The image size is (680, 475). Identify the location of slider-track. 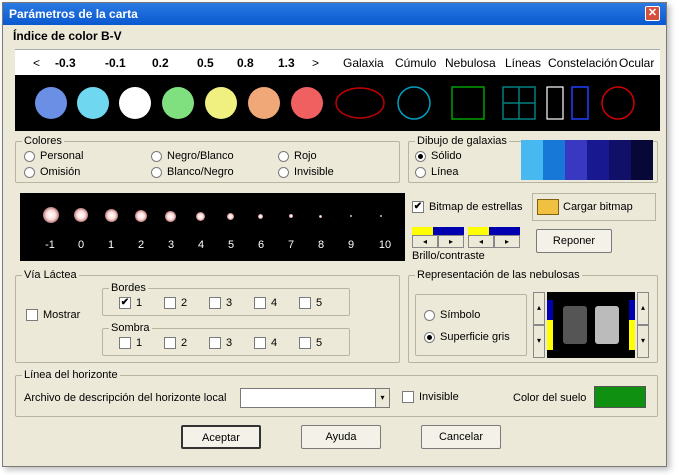
(438, 231).